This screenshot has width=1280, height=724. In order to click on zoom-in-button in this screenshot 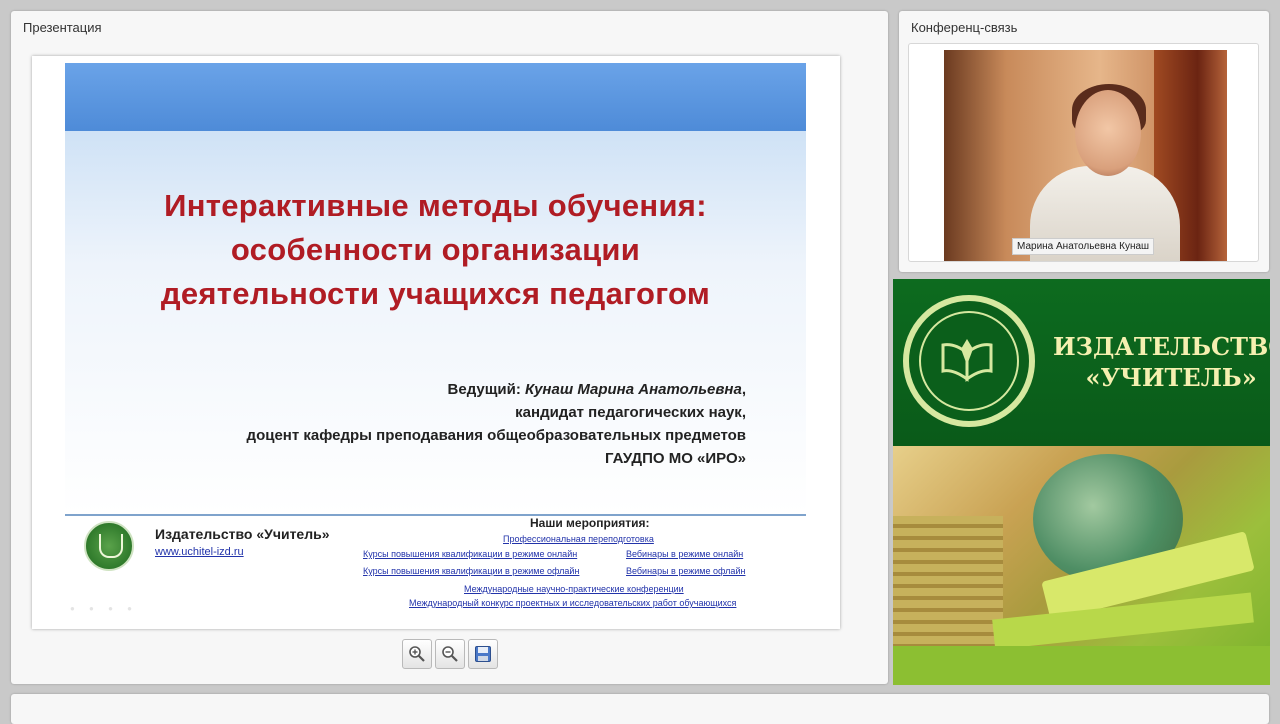, I will do `click(417, 654)`.